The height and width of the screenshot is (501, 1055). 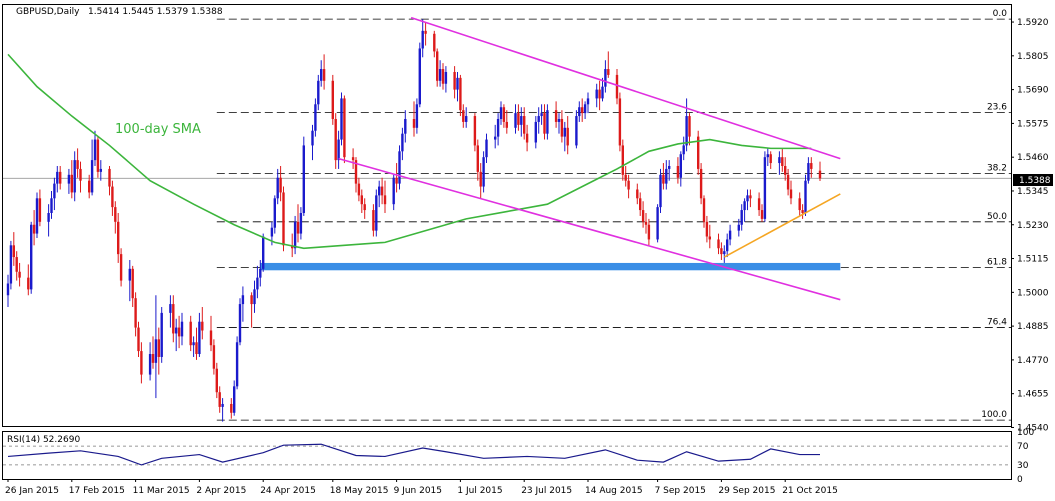 What do you see at coordinates (1033, 91) in the screenshot?
I see `price-tick-label: 1.5690` at bounding box center [1033, 91].